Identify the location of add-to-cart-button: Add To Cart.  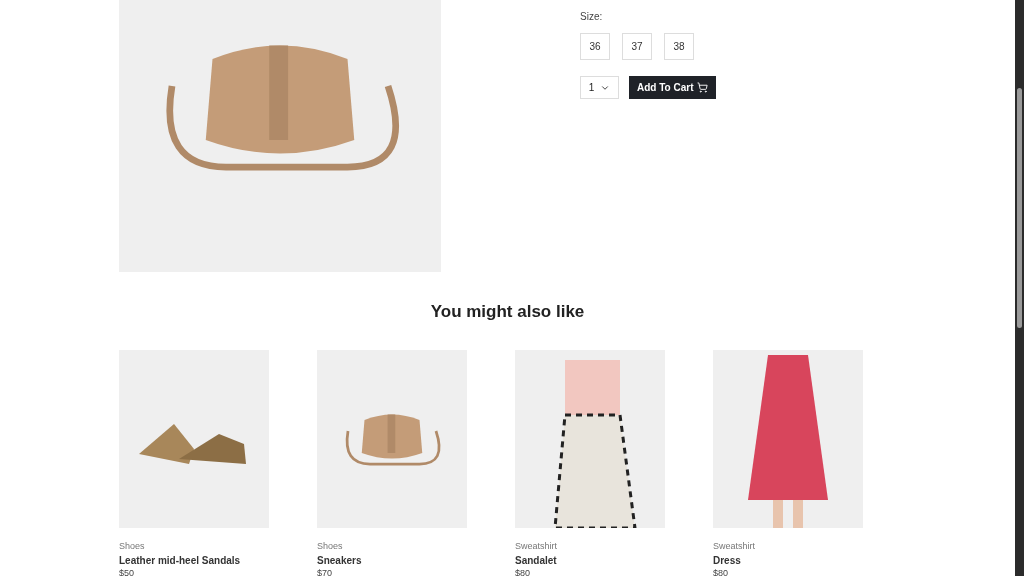
(673, 87).